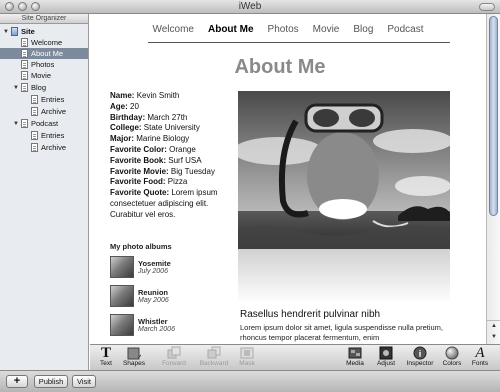  I want to click on sidebar-item-label: Movie, so click(41, 75).